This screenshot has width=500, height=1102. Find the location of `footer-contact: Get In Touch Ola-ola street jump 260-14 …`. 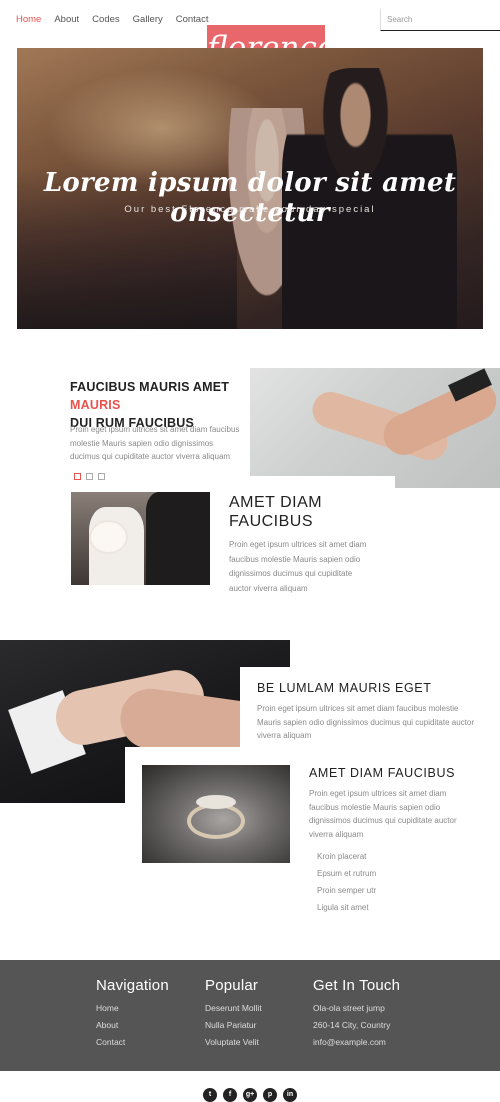

footer-contact: Get In Touch Ola-ola street jump 260-14 … is located at coordinates (356, 1015).